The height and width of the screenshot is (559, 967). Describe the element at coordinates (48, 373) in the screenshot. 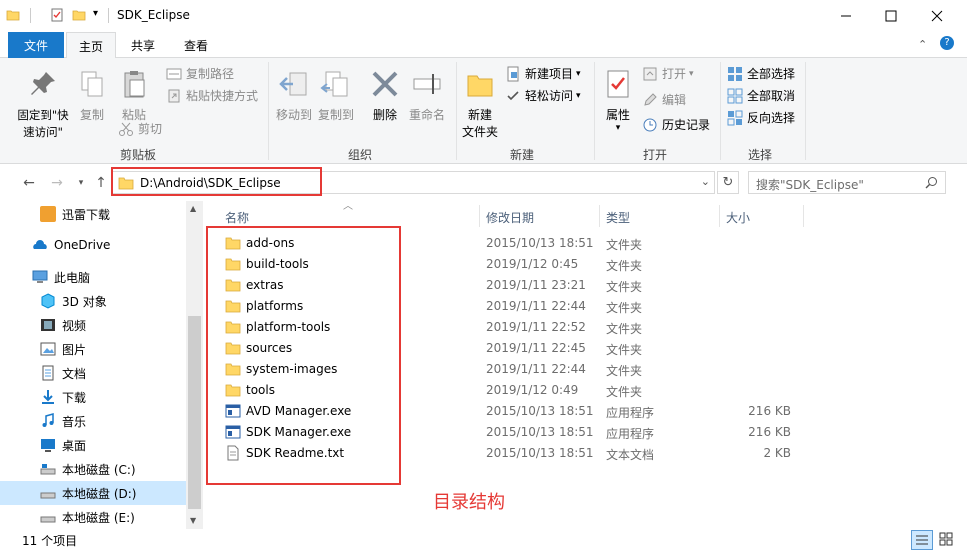

I see `documents-icon` at that location.